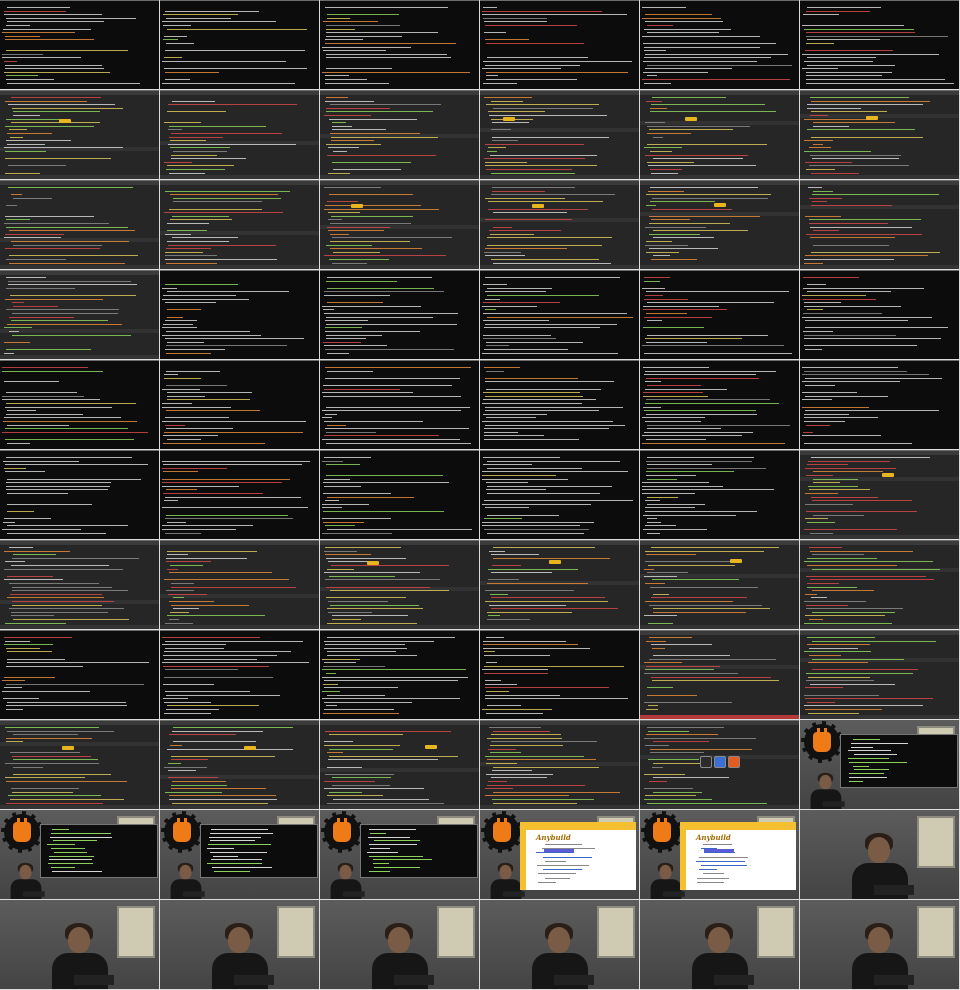 This screenshot has height=990, width=960. Describe the element at coordinates (93, 980) in the screenshot. I see `laptop` at that location.